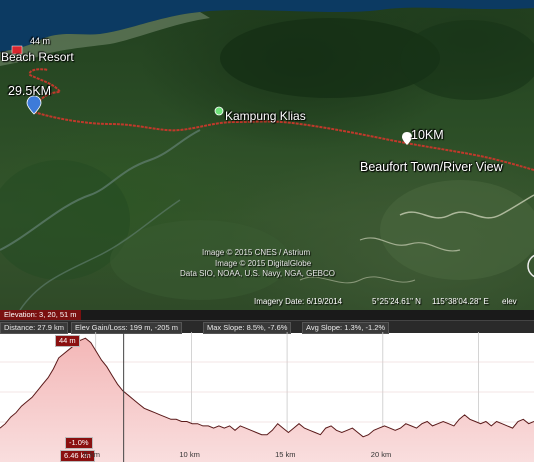 The height and width of the screenshot is (462, 534). Describe the element at coordinates (40, 41) in the screenshot. I see `resort-elevation-label: 44 m` at that location.